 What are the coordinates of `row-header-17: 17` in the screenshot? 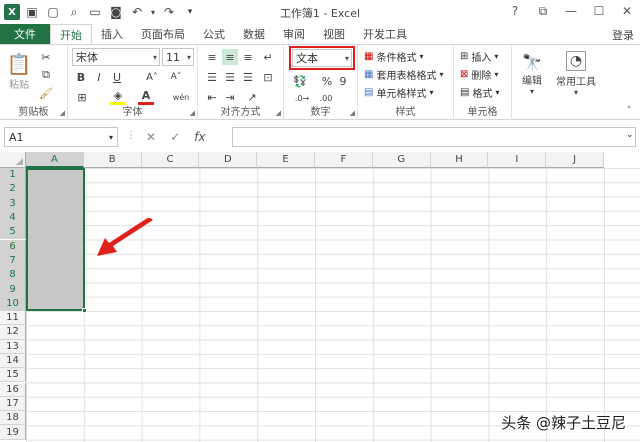 It's located at (13, 404).